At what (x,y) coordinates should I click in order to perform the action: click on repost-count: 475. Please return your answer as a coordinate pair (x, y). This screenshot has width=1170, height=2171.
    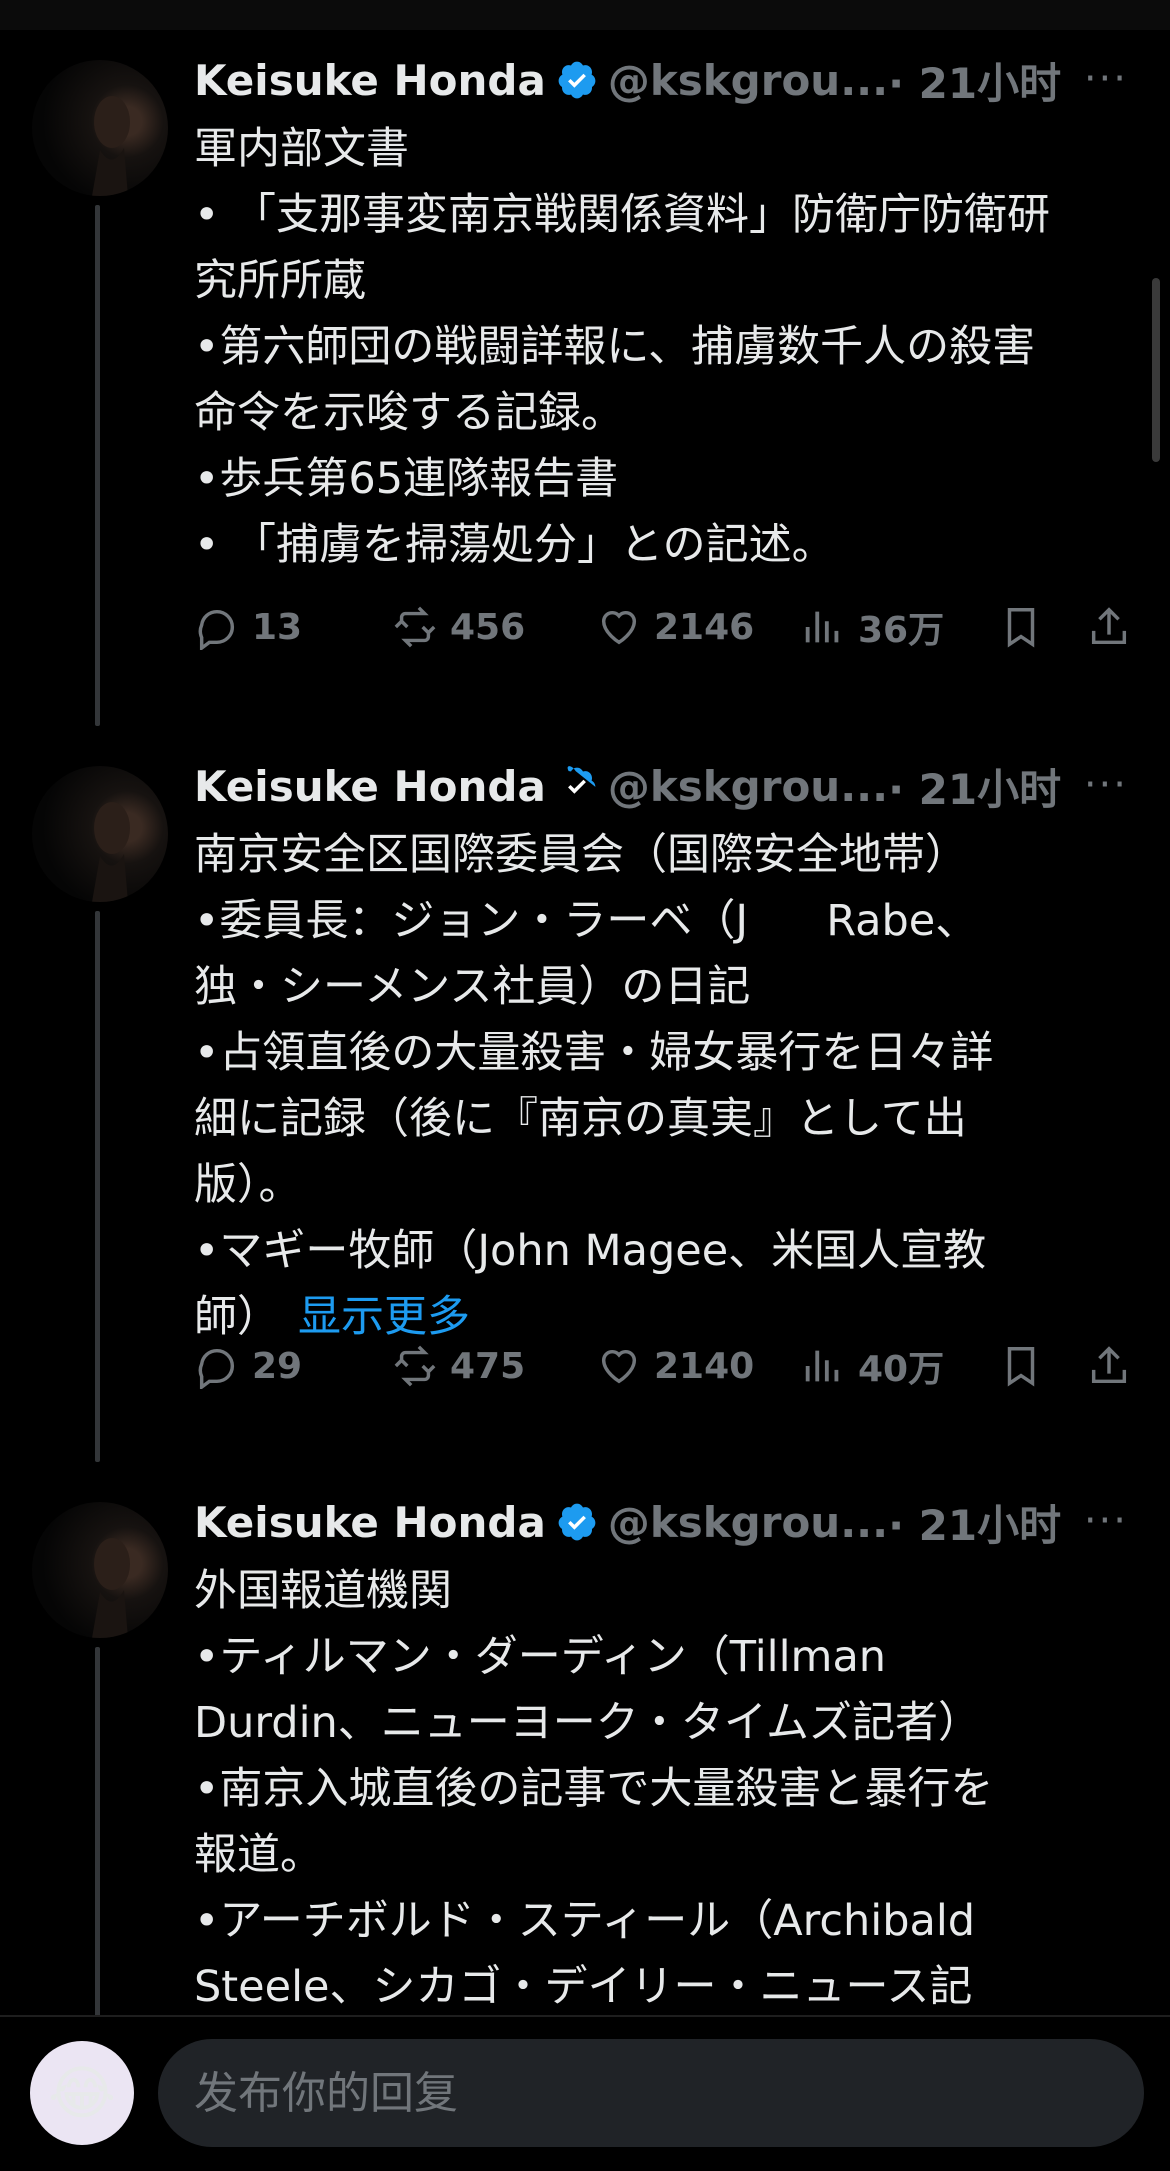
    Looking at the image, I should click on (488, 1366).